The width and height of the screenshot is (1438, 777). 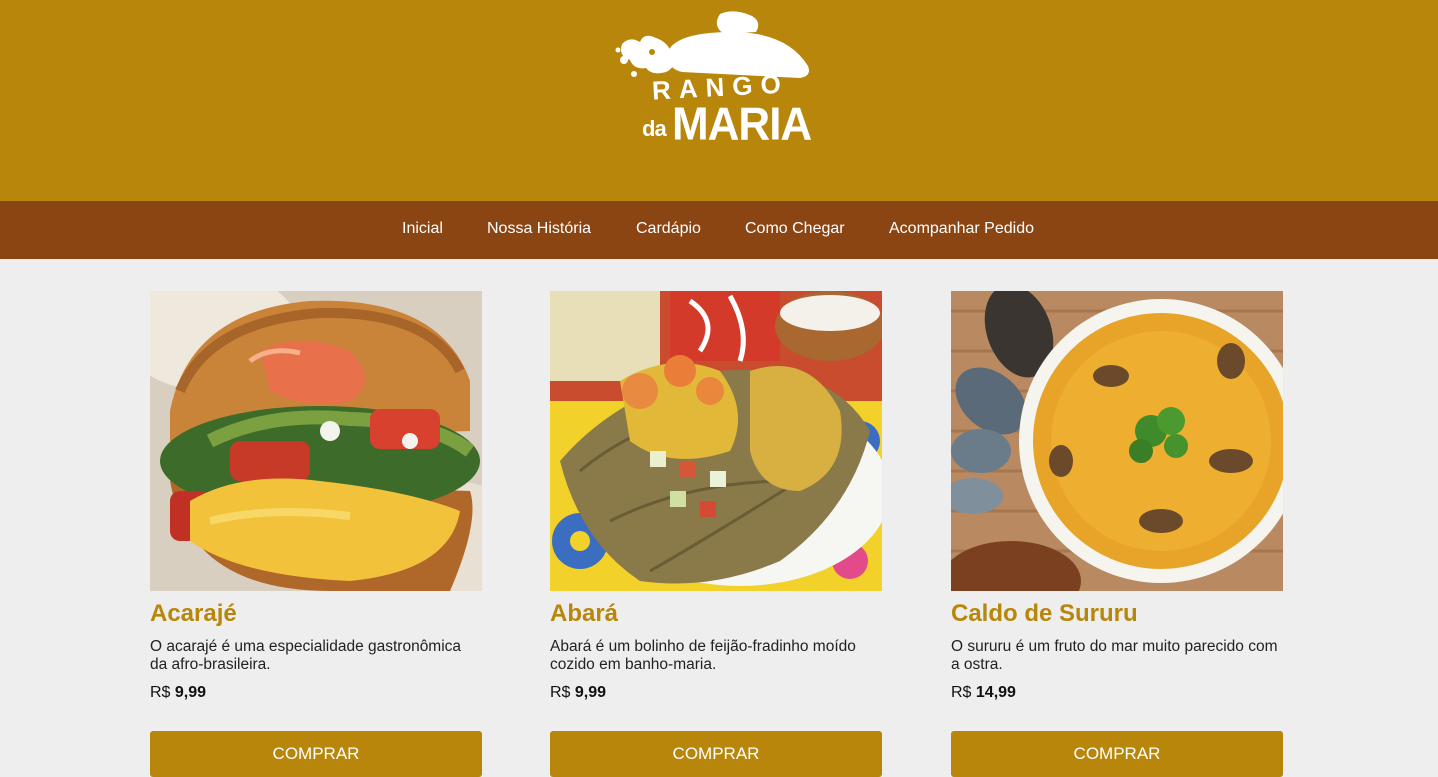 I want to click on nav-item-acompanhar-pedido: Acompanhar Pedido, so click(x=961, y=229).